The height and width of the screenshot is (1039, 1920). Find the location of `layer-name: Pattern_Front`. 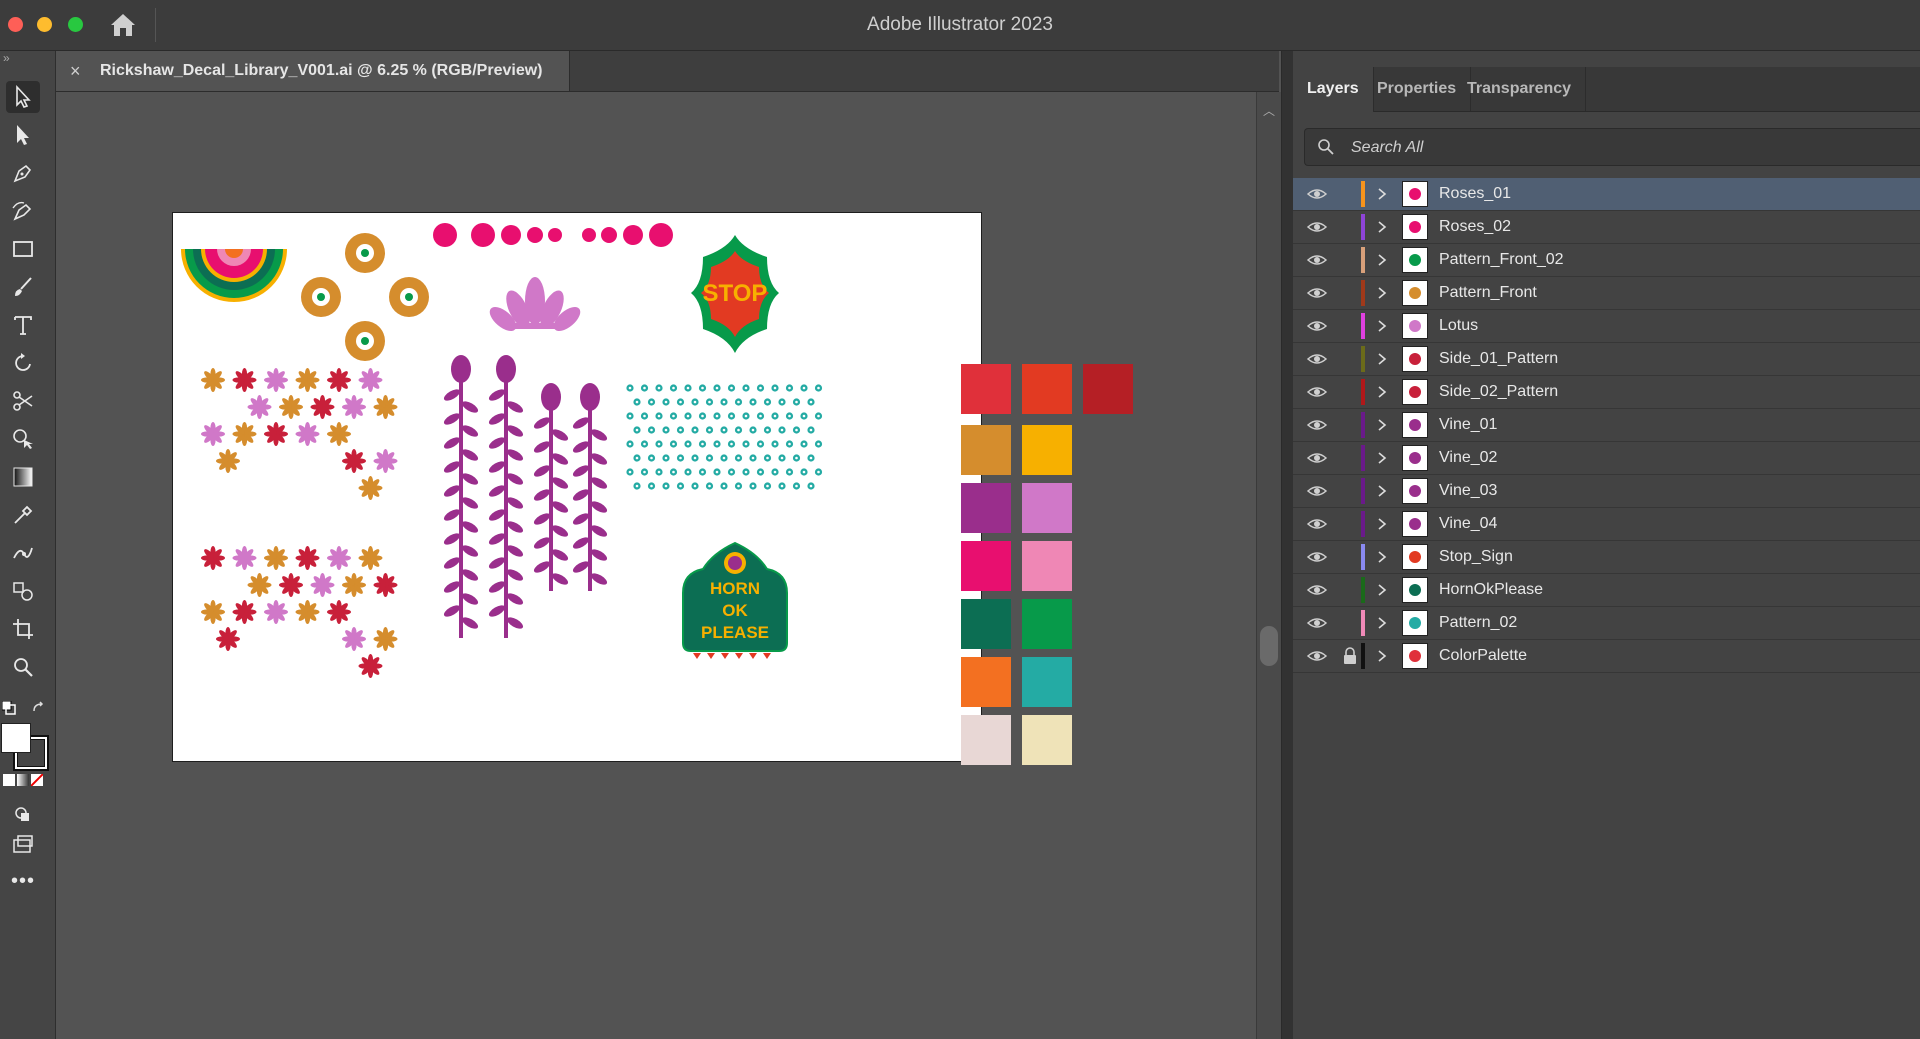

layer-name: Pattern_Front is located at coordinates (1488, 293).